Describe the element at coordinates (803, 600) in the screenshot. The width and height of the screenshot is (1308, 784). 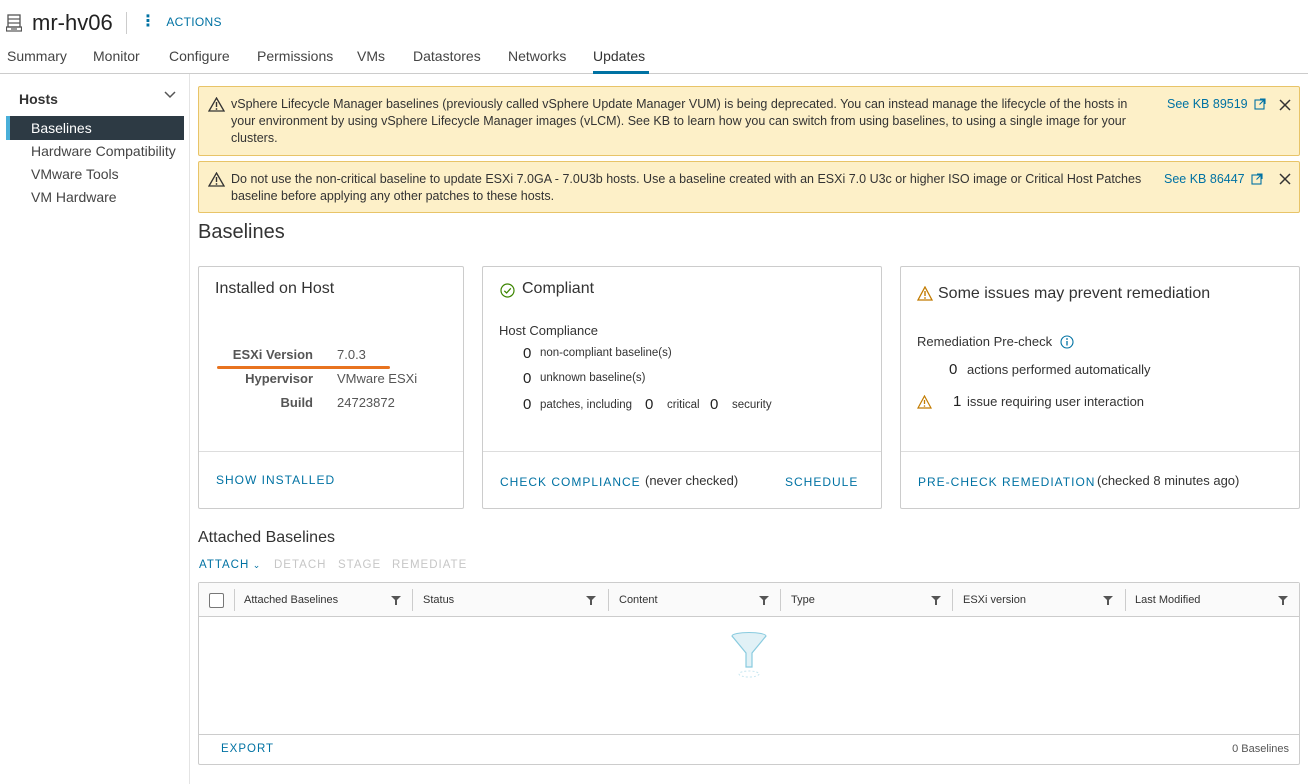
I see `column-header-type: Type` at that location.